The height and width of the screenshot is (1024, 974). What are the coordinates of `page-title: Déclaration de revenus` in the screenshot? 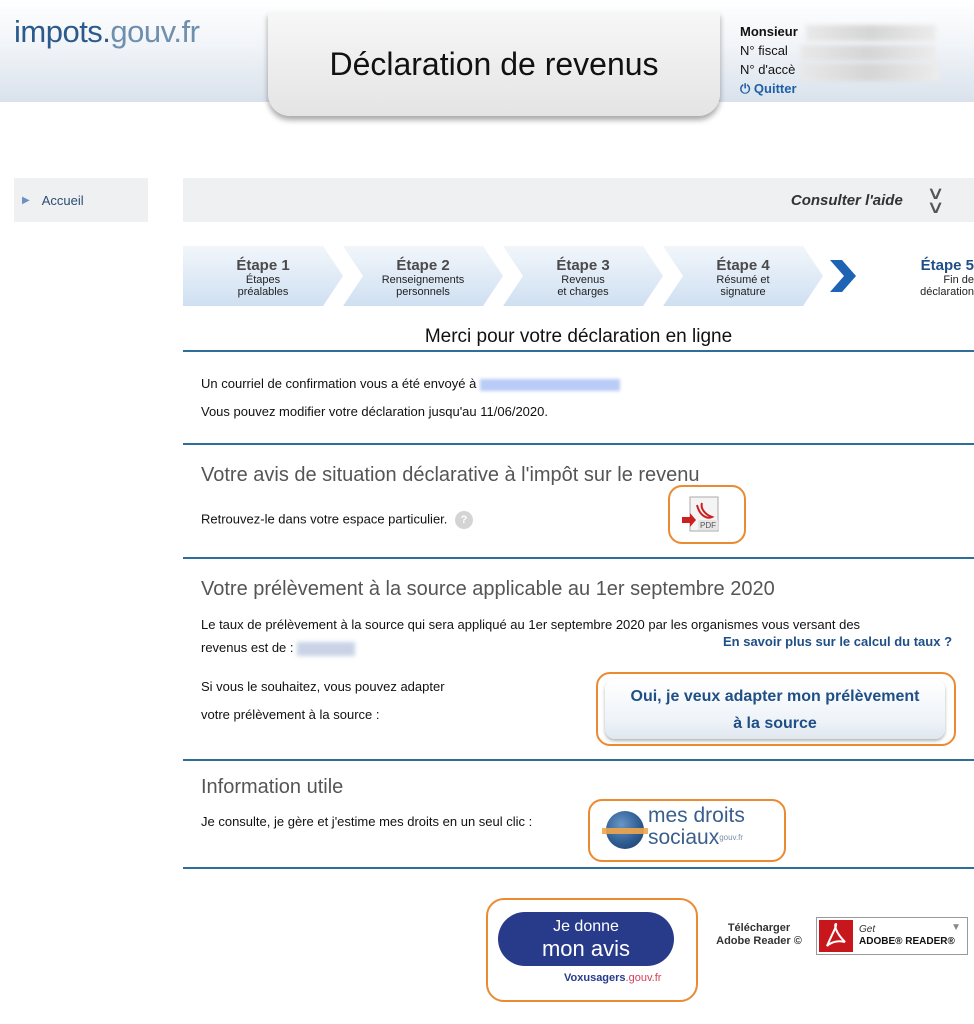 It's located at (494, 63).